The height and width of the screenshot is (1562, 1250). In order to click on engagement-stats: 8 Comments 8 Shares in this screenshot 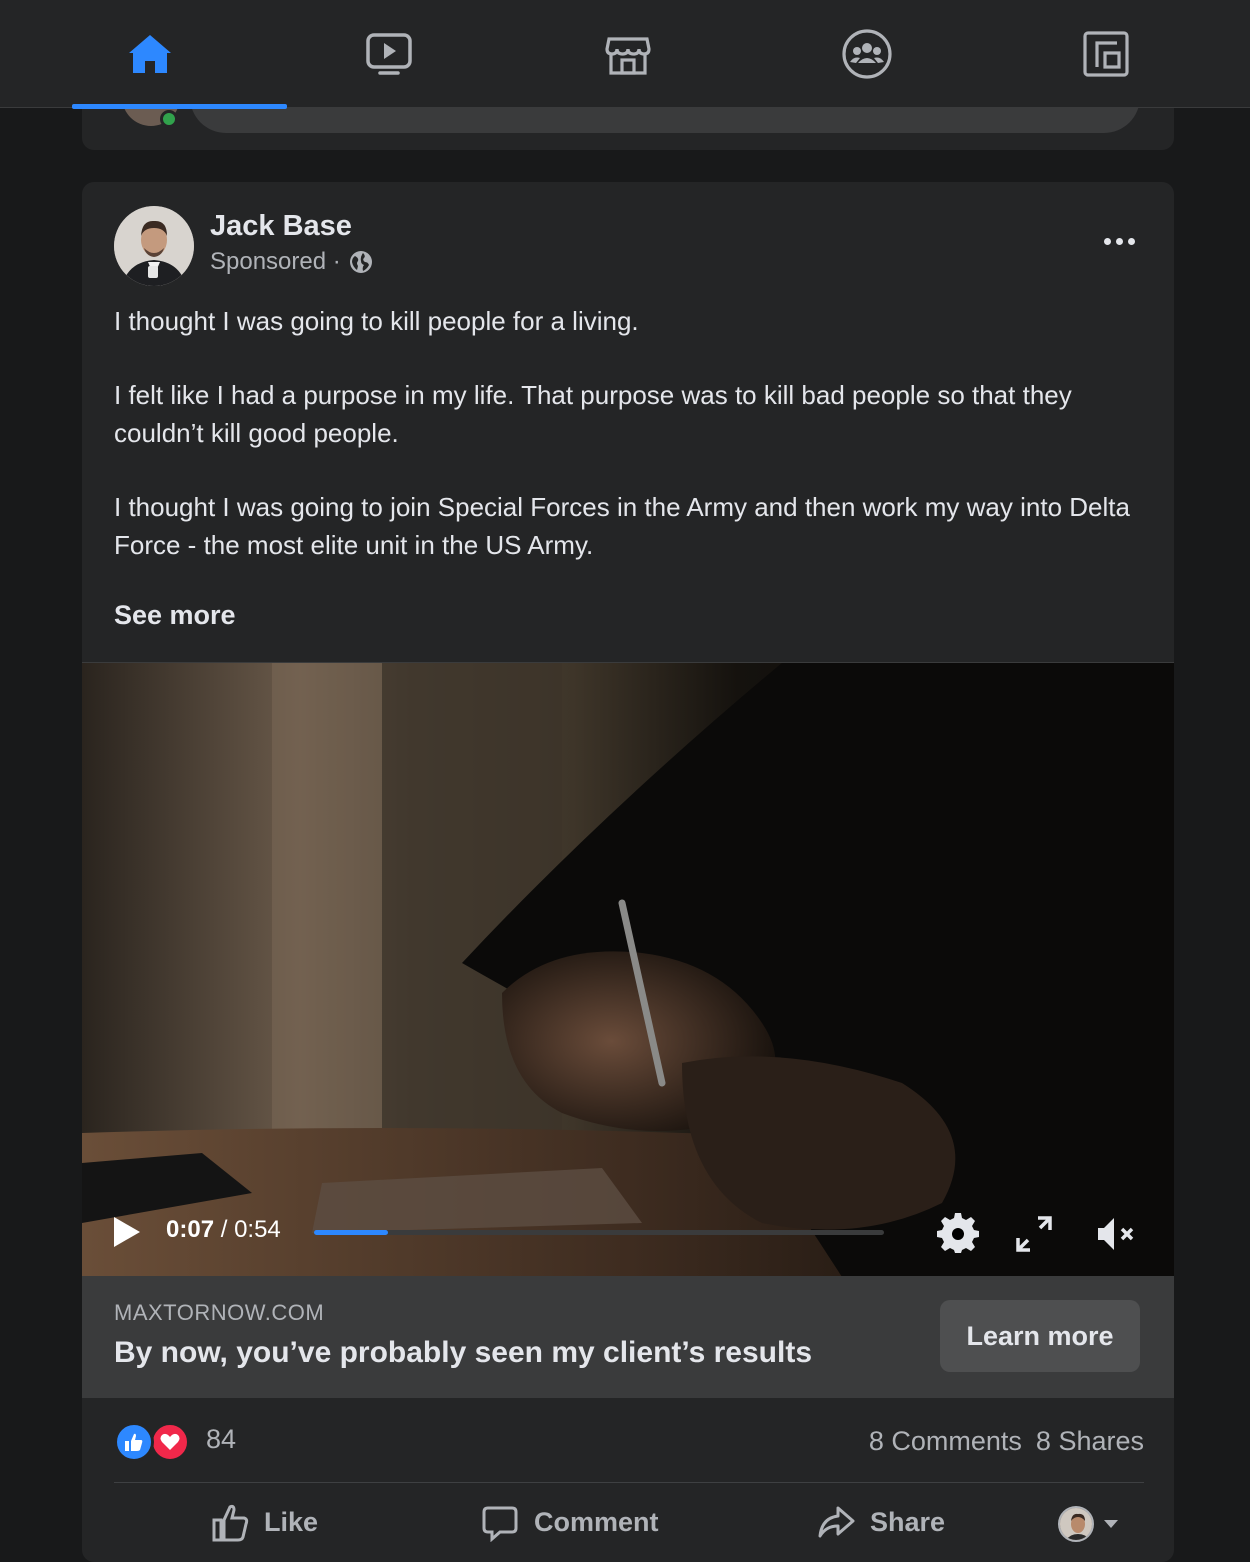, I will do `click(1006, 1441)`.